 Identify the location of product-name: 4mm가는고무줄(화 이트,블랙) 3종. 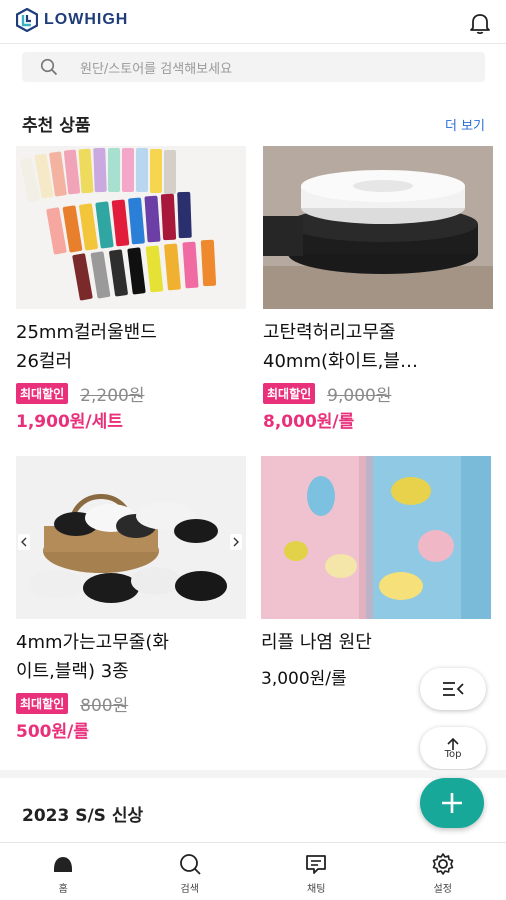
(92, 657).